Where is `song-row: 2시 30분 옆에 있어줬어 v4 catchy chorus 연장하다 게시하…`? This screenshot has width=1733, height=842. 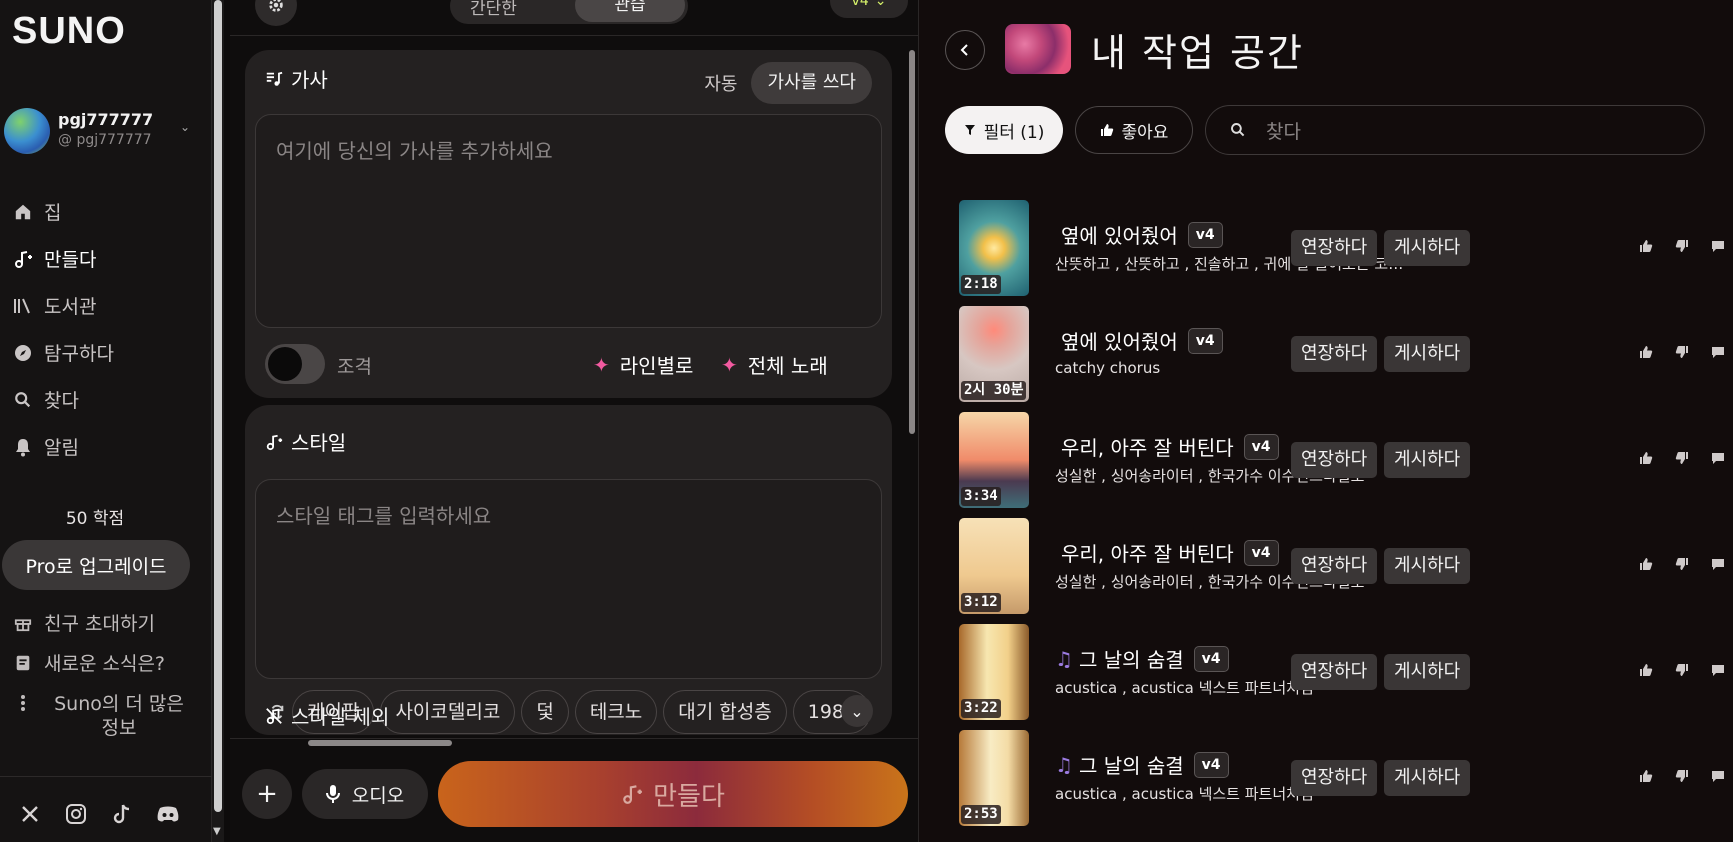
song-row: 2시 30분 옆에 있어줬어 v4 catchy chorus 연장하다 게시하… is located at coordinates (1346, 359).